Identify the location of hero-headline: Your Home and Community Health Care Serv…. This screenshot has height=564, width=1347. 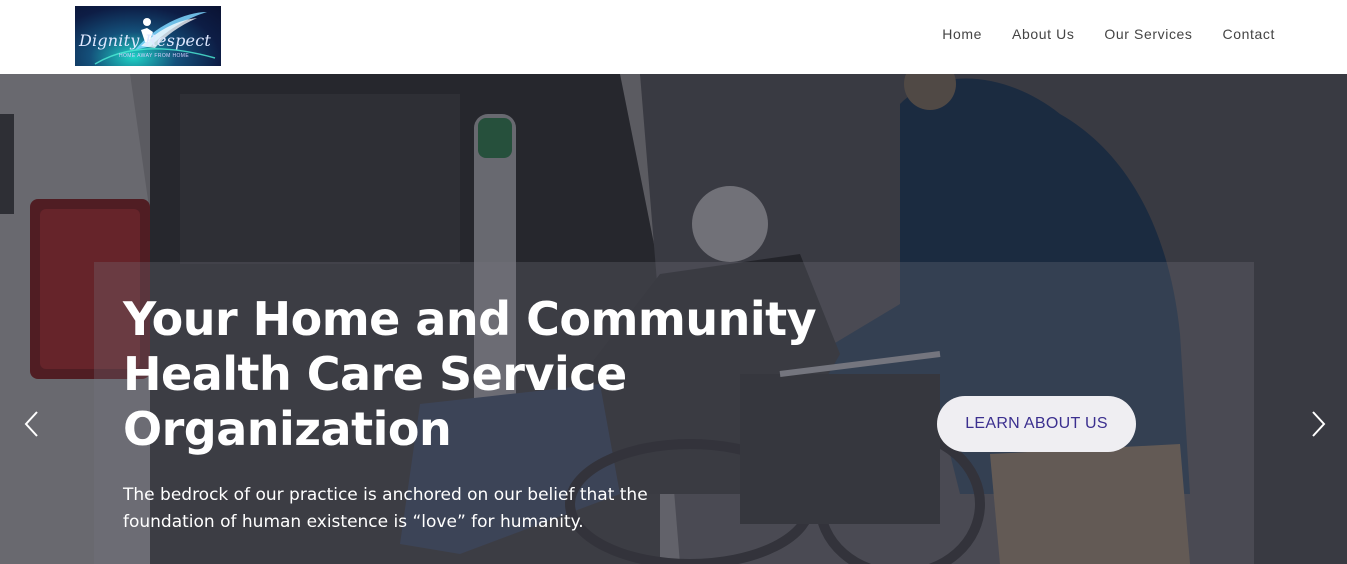
(470, 374).